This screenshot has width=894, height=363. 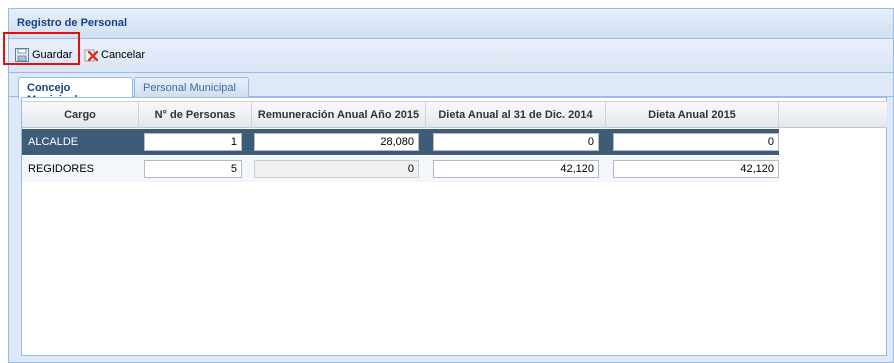 What do you see at coordinates (193, 169) in the screenshot?
I see `personas-field: 5` at bounding box center [193, 169].